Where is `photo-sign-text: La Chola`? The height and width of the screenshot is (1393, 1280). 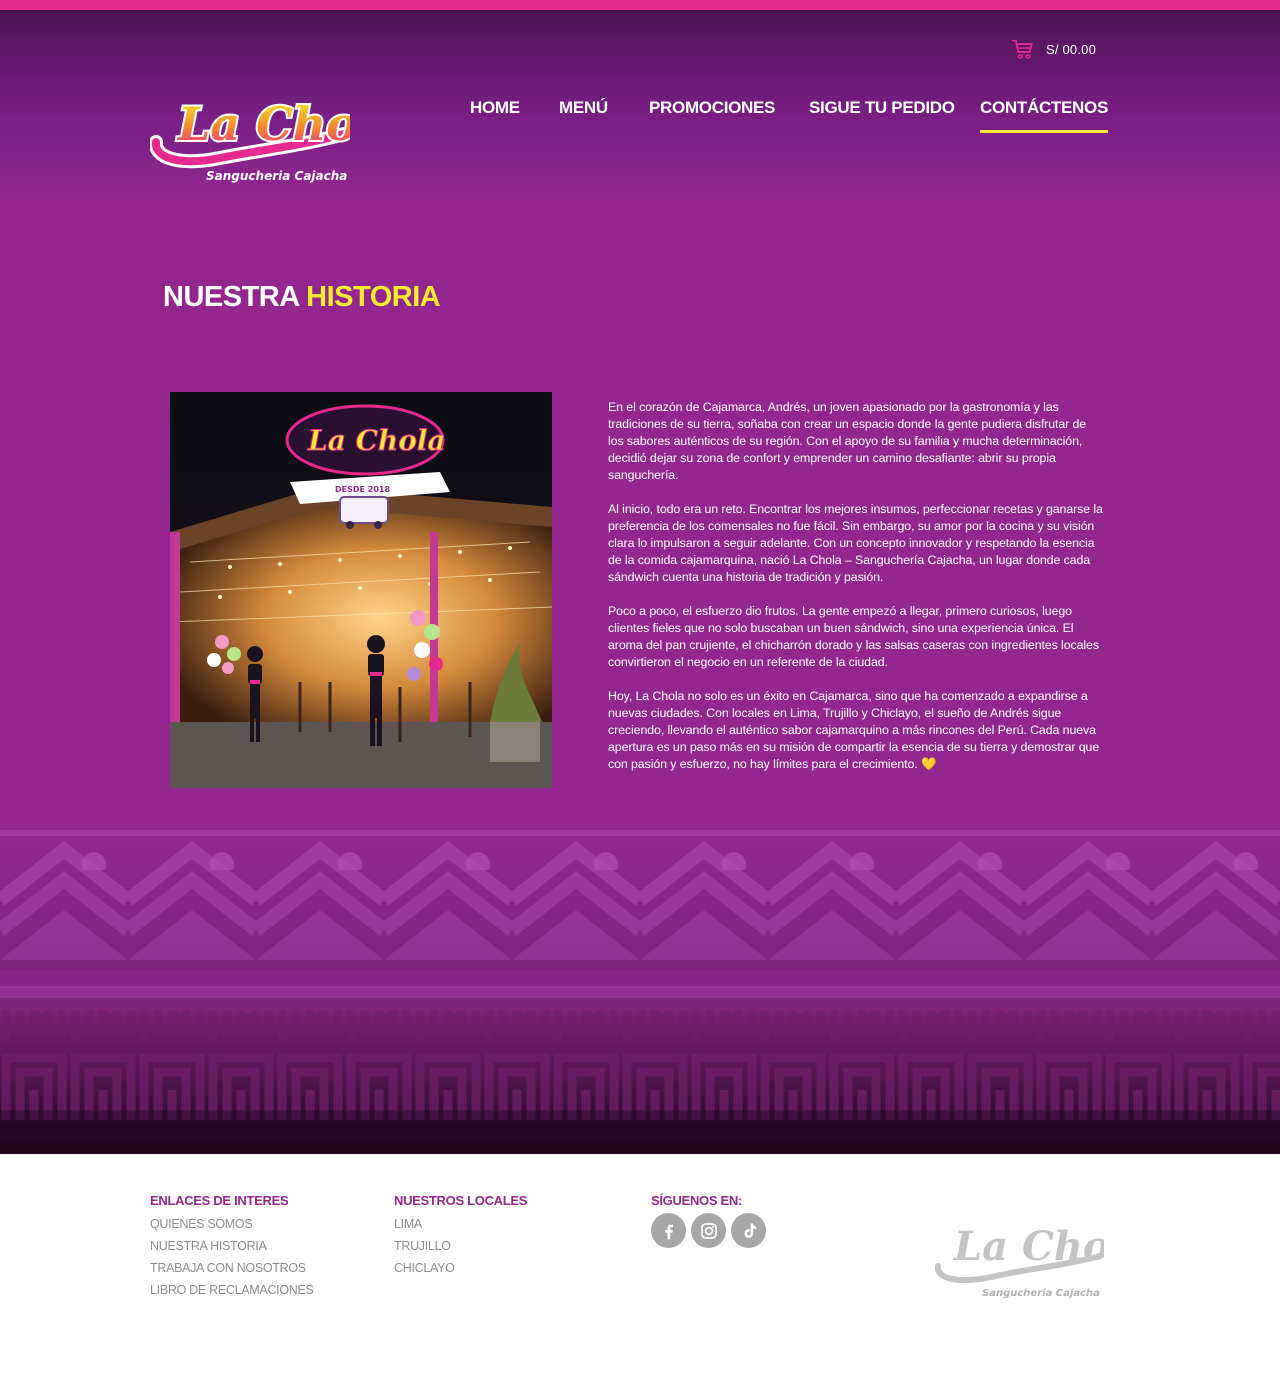
photo-sign-text: La Chola is located at coordinates (376, 440).